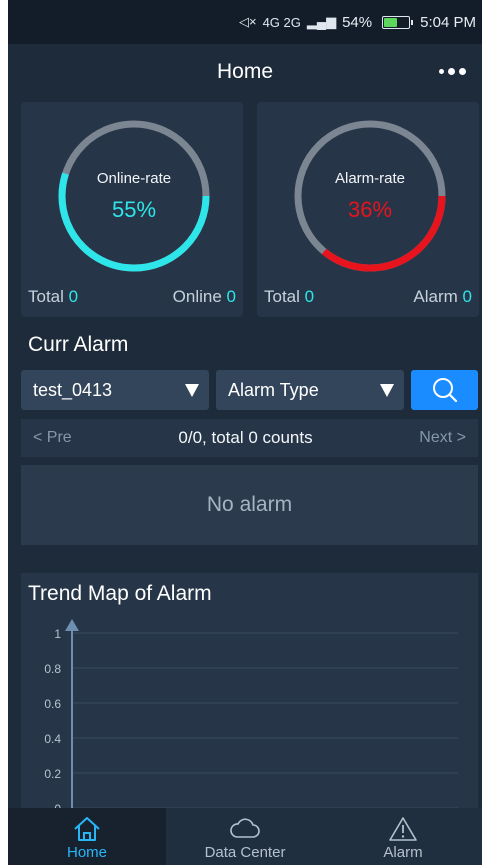 This screenshot has width=482, height=865. I want to click on network-icon: 4G 2G, so click(281, 22).